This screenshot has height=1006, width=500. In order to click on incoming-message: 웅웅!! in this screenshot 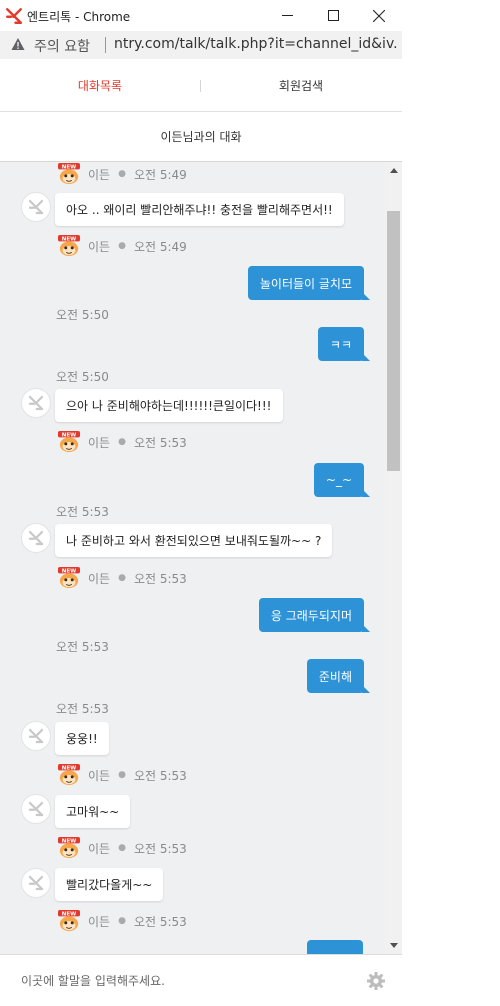, I will do `click(82, 738)`.